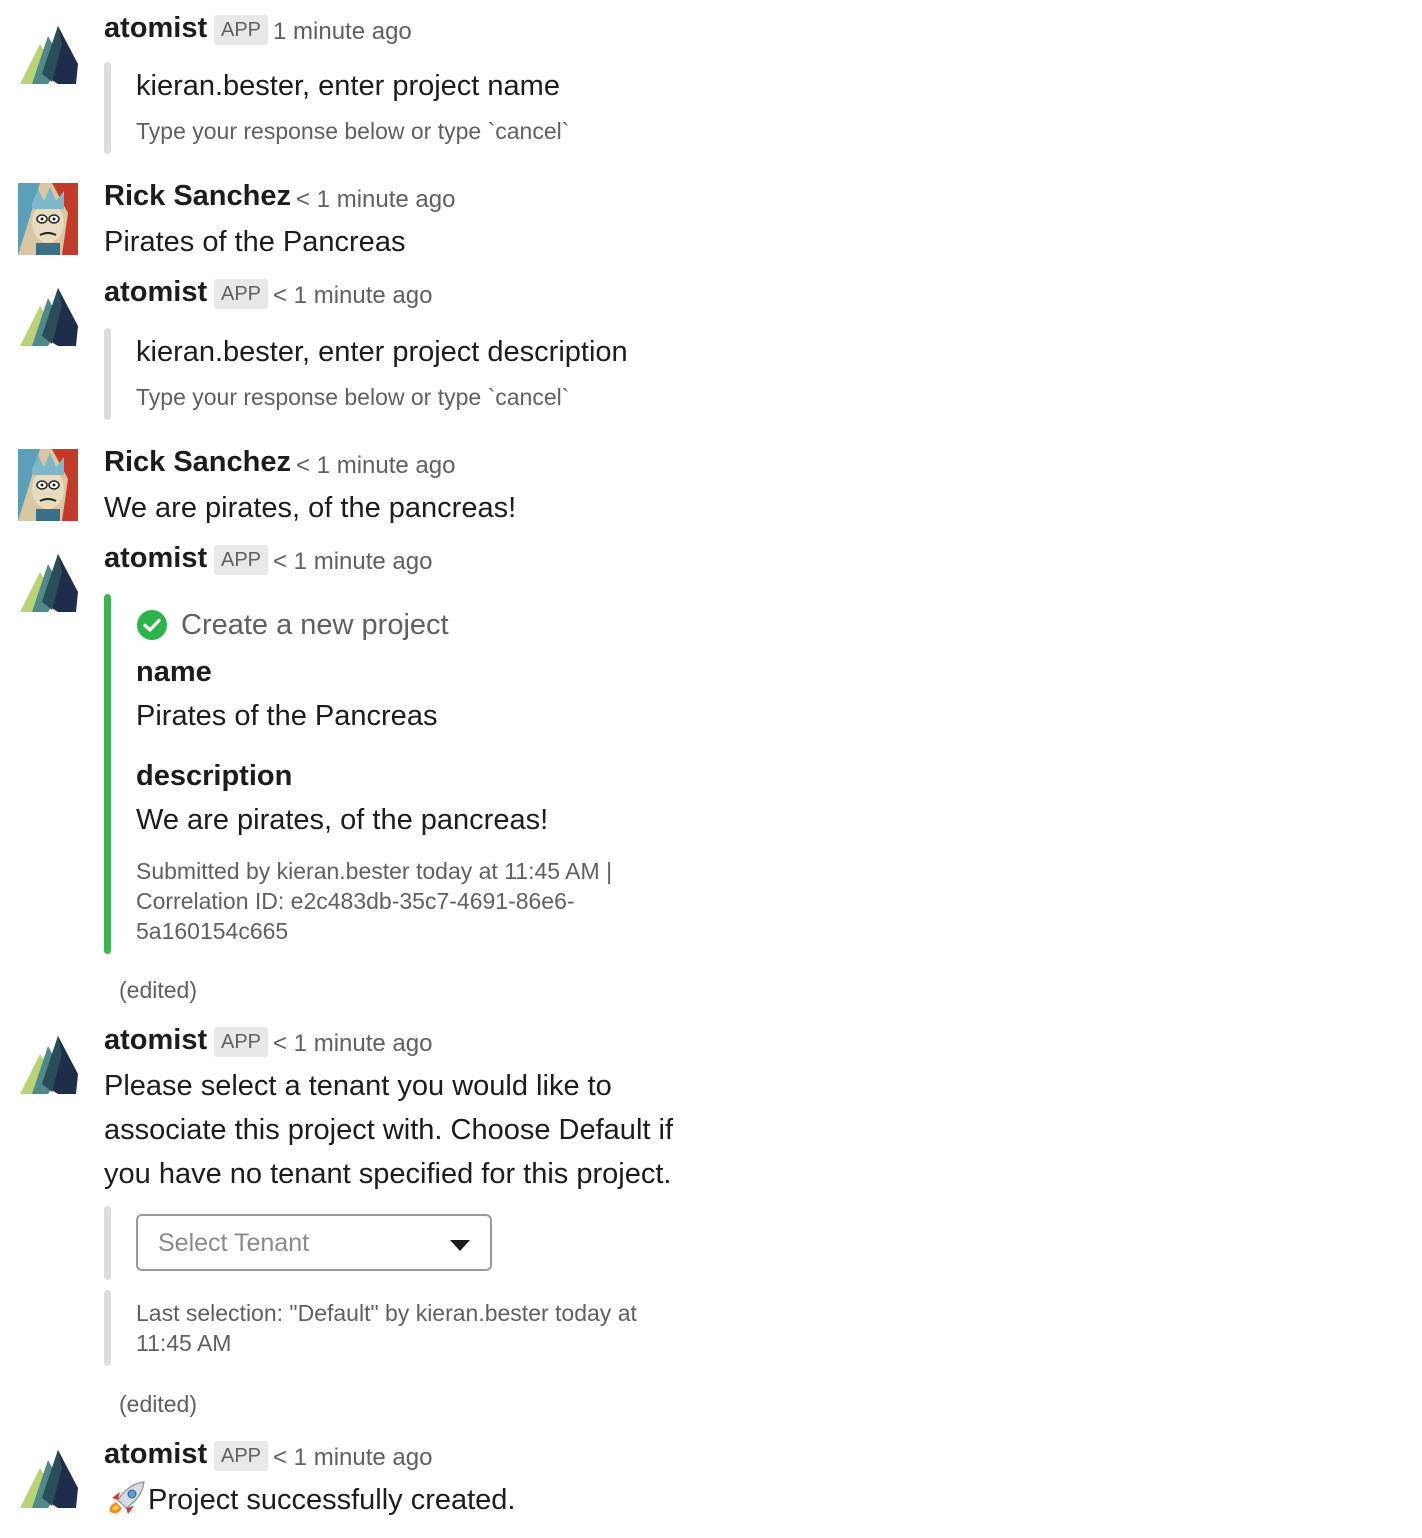  What do you see at coordinates (332, 1500) in the screenshot?
I see `message-text: Project successfully created.` at bounding box center [332, 1500].